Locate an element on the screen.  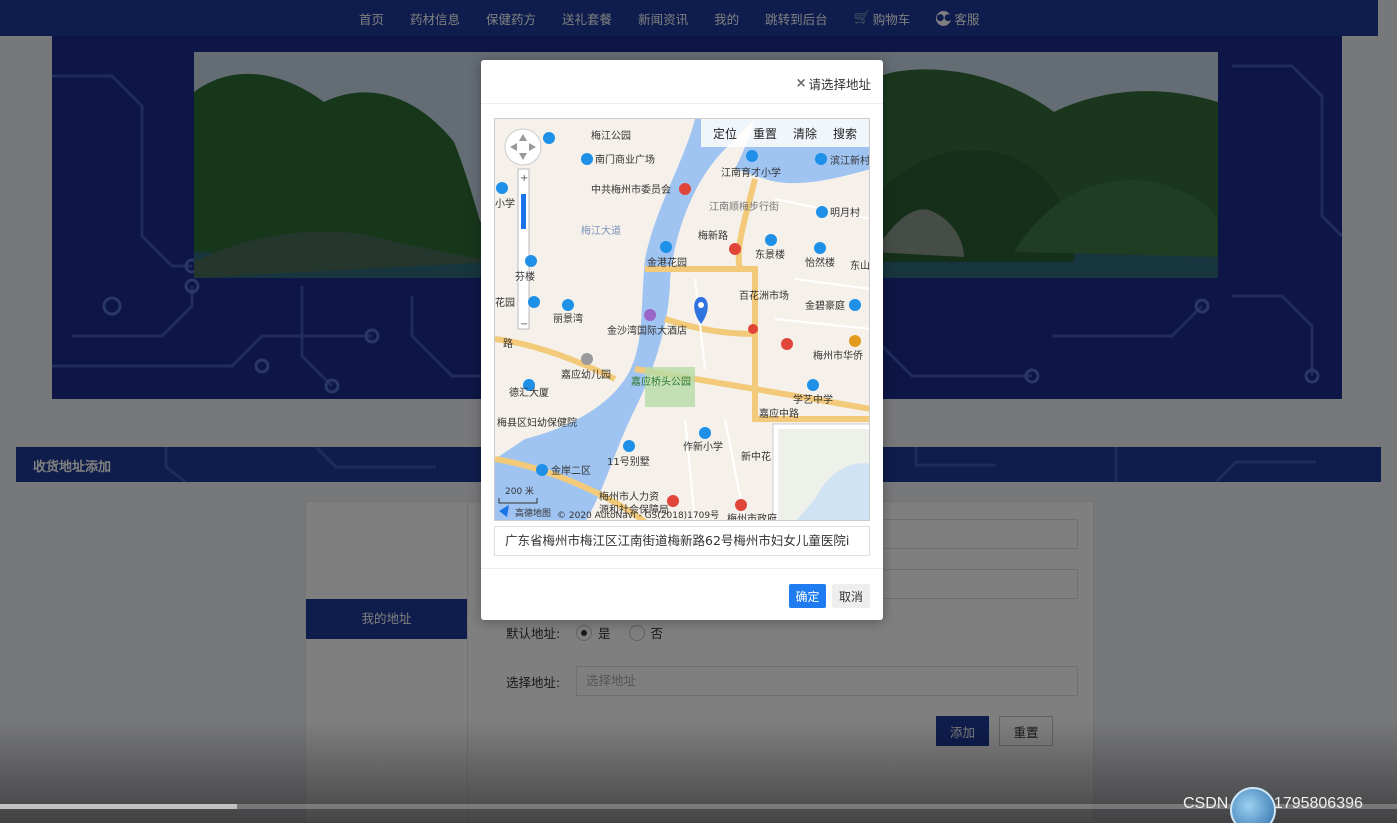
map-label: 金岸二区 is located at coordinates (571, 470).